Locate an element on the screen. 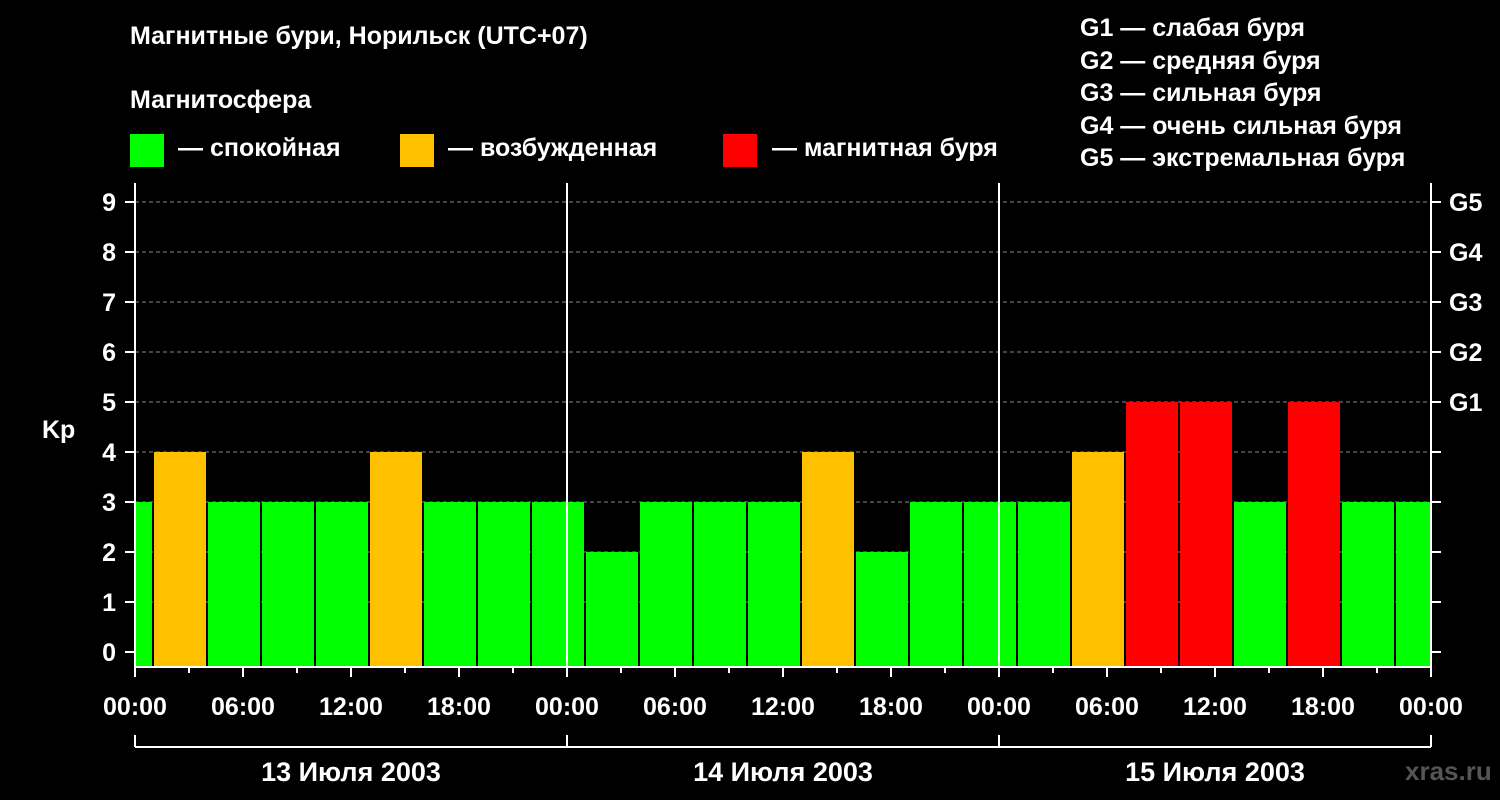  y-tick-label: 2 is located at coordinates (109, 553).